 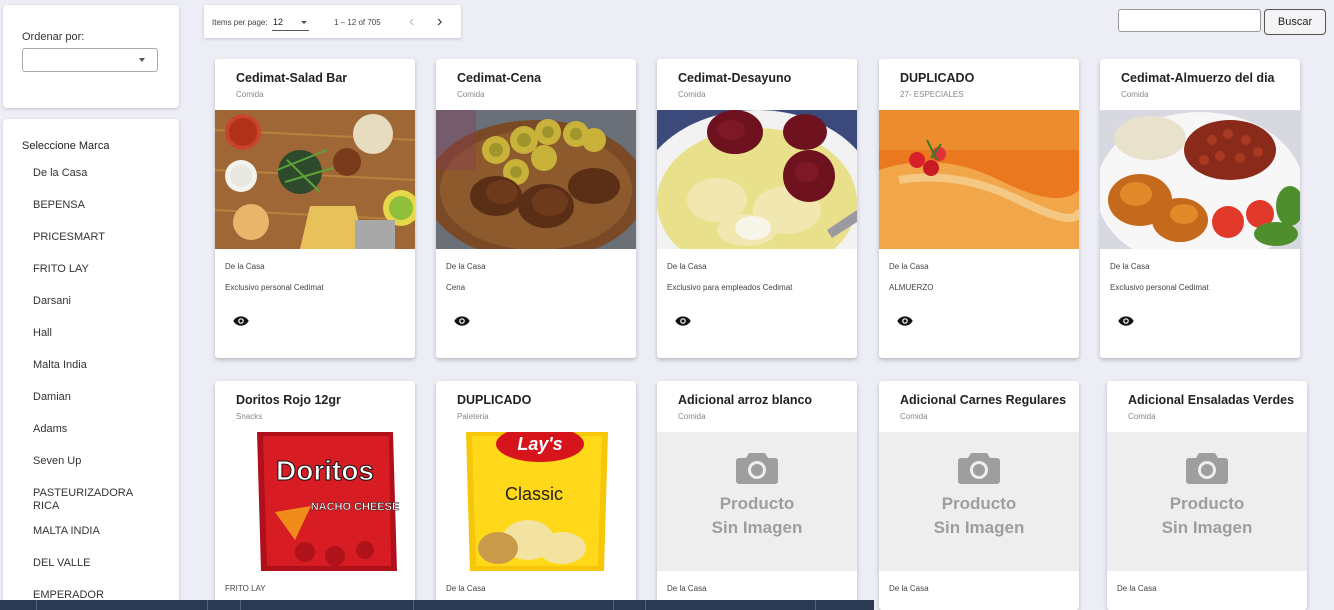 What do you see at coordinates (983, 400) in the screenshot?
I see `product-title: Adicional Carnes Regulares` at bounding box center [983, 400].